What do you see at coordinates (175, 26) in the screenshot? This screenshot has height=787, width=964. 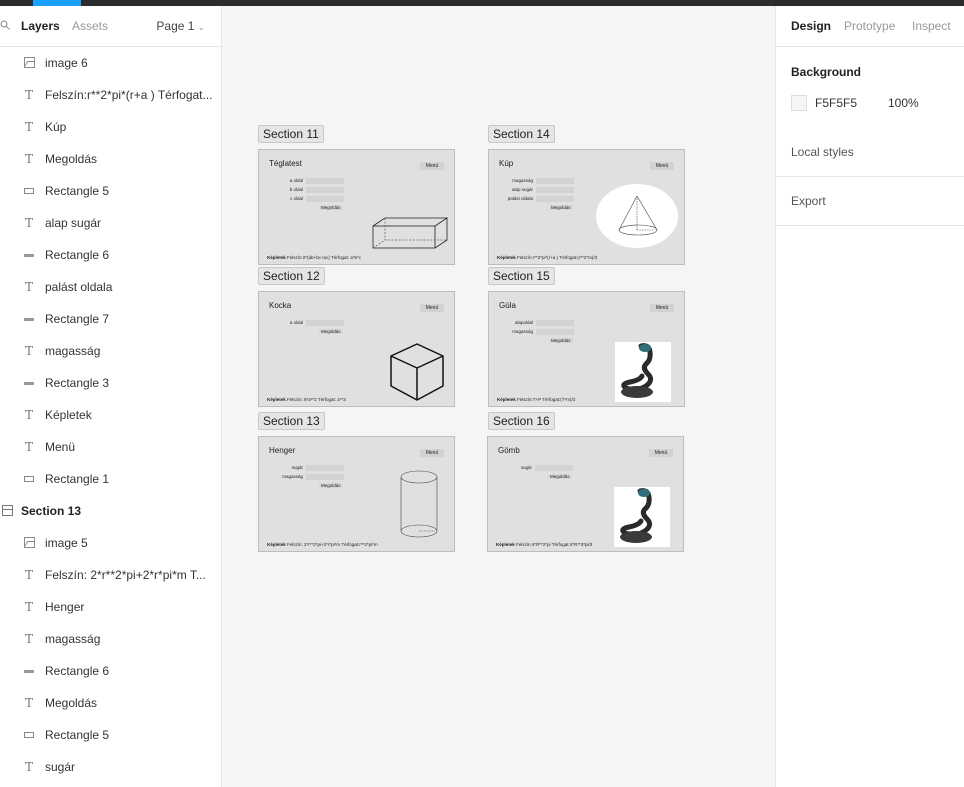 I see `page-selector-label: Page 1` at bounding box center [175, 26].